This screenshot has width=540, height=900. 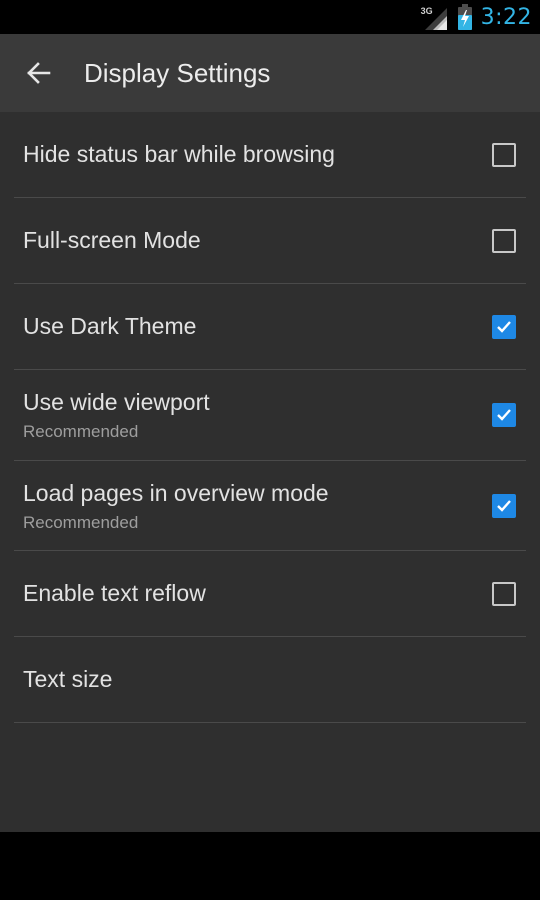 I want to click on setting-label: Enable text reflow, so click(x=114, y=593).